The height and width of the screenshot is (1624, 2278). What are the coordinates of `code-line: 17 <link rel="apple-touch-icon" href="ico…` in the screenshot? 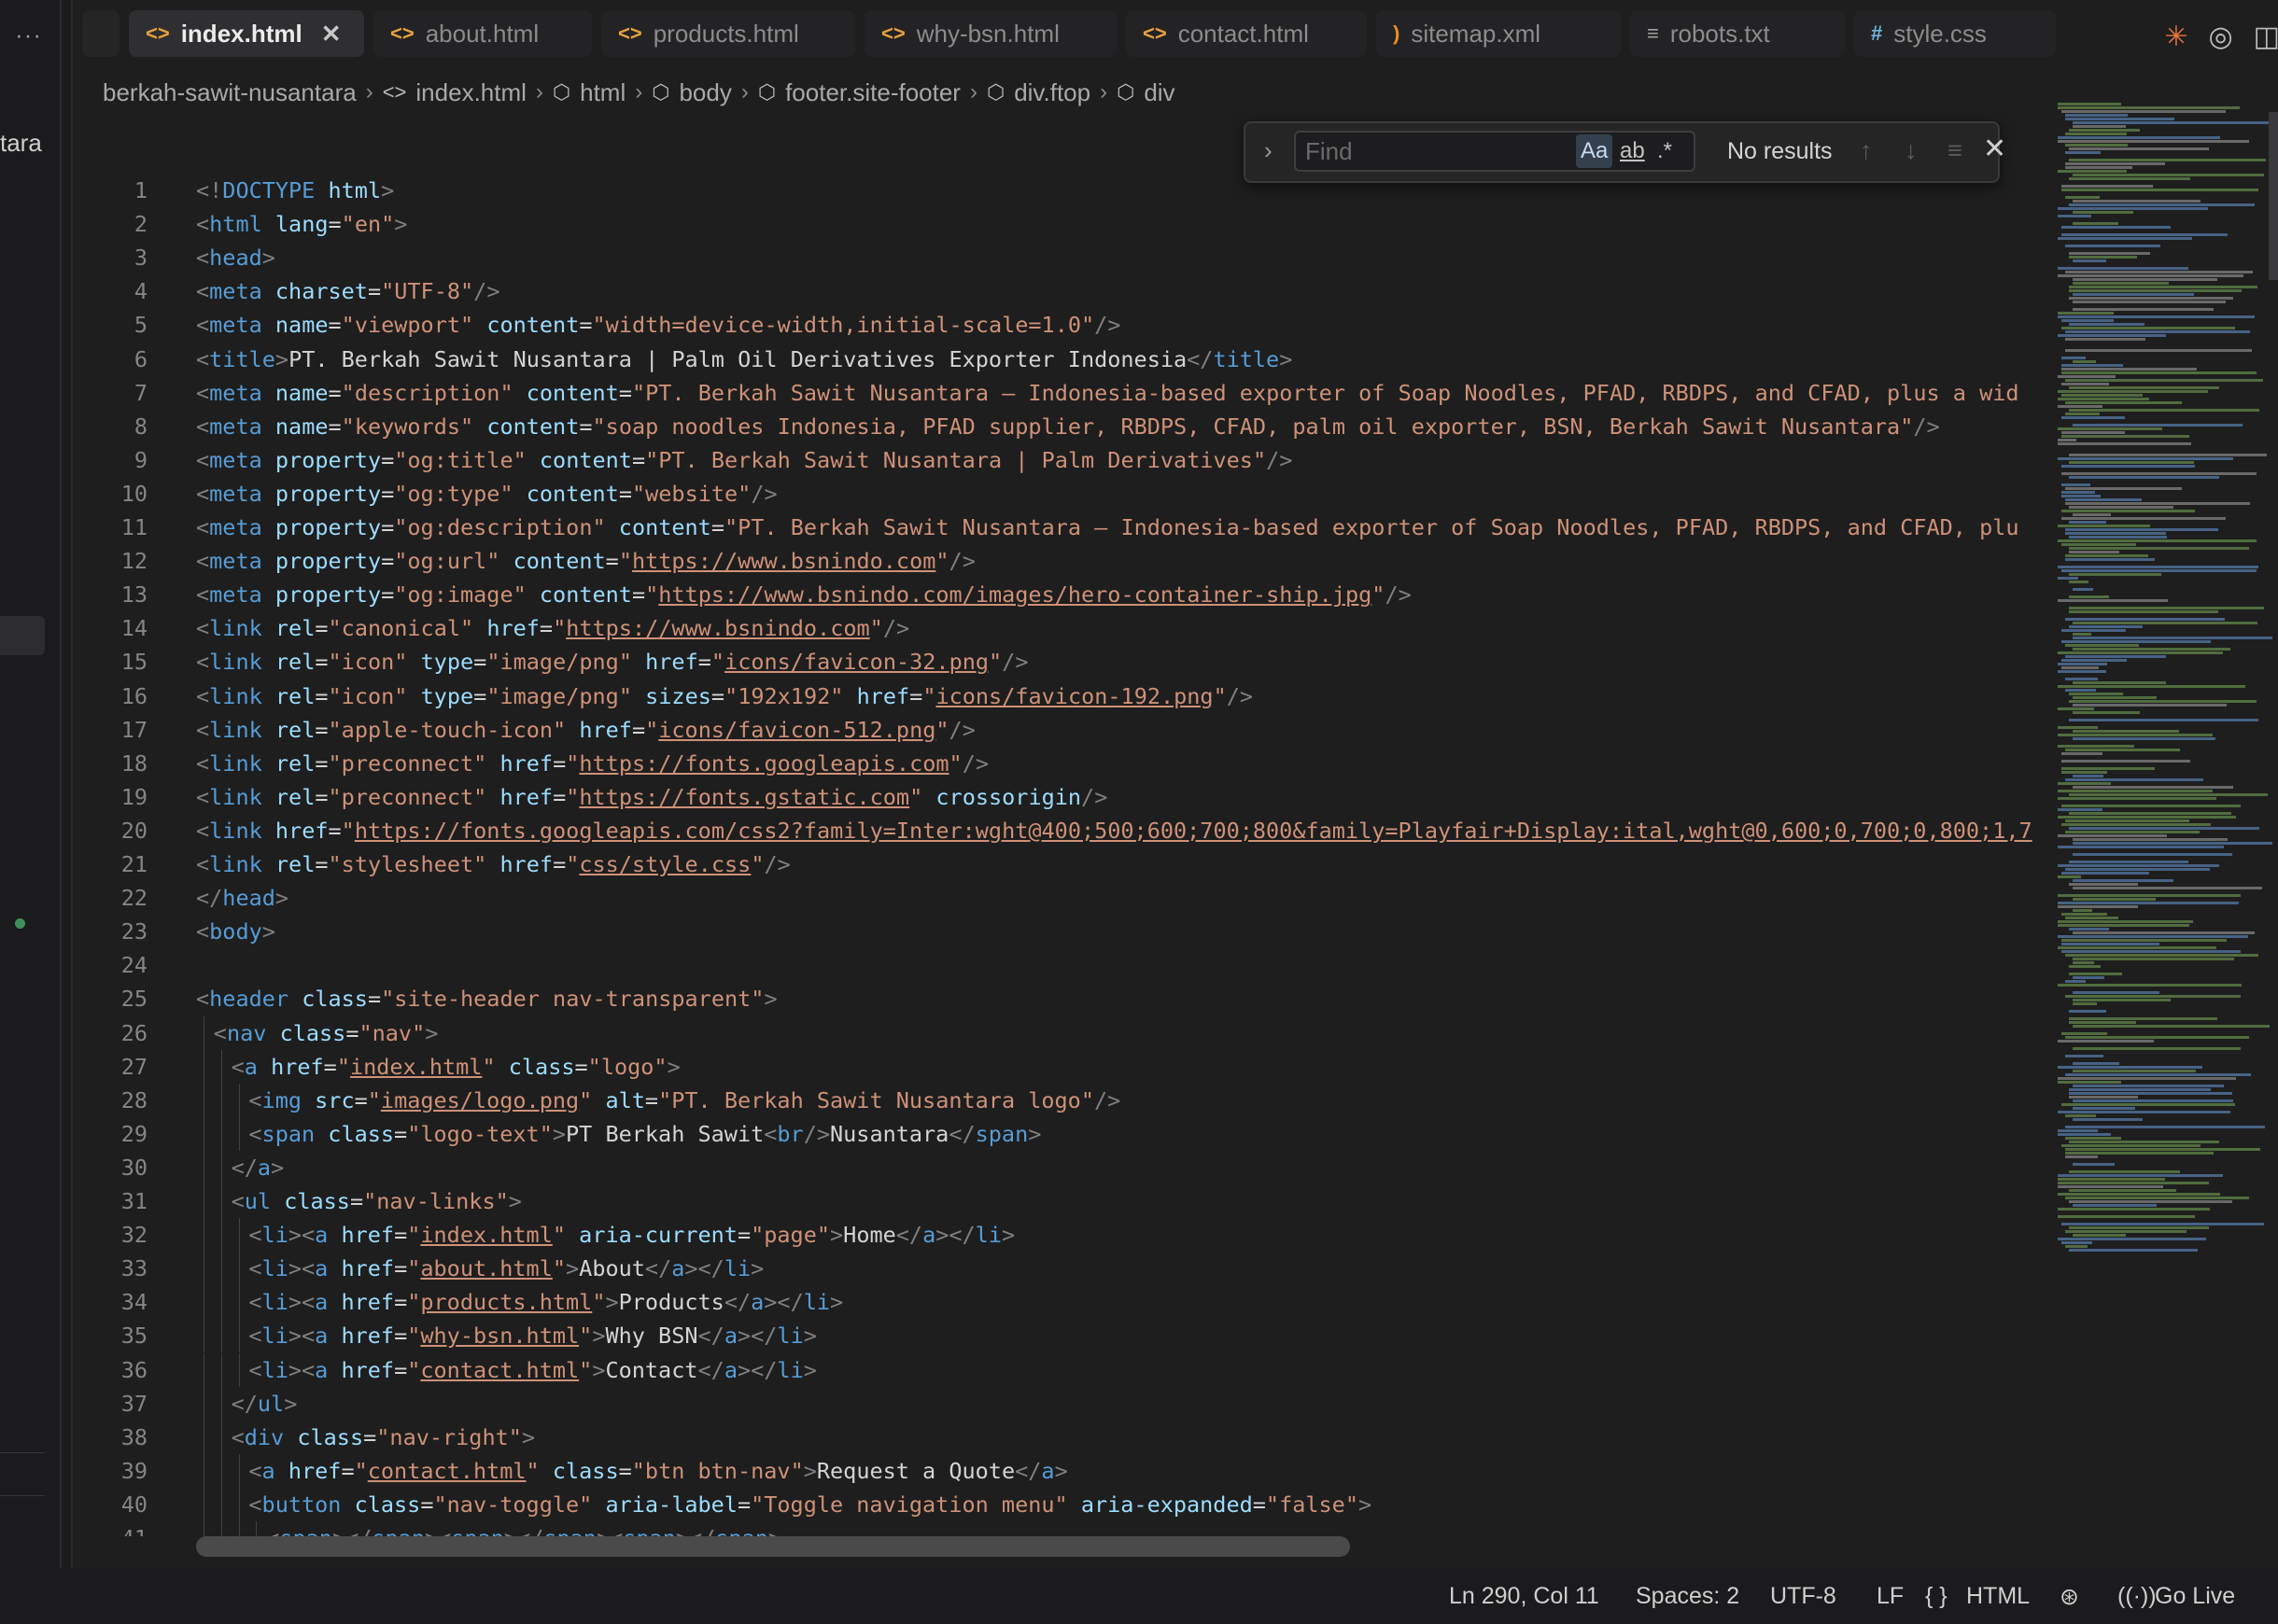 It's located at (1063, 730).